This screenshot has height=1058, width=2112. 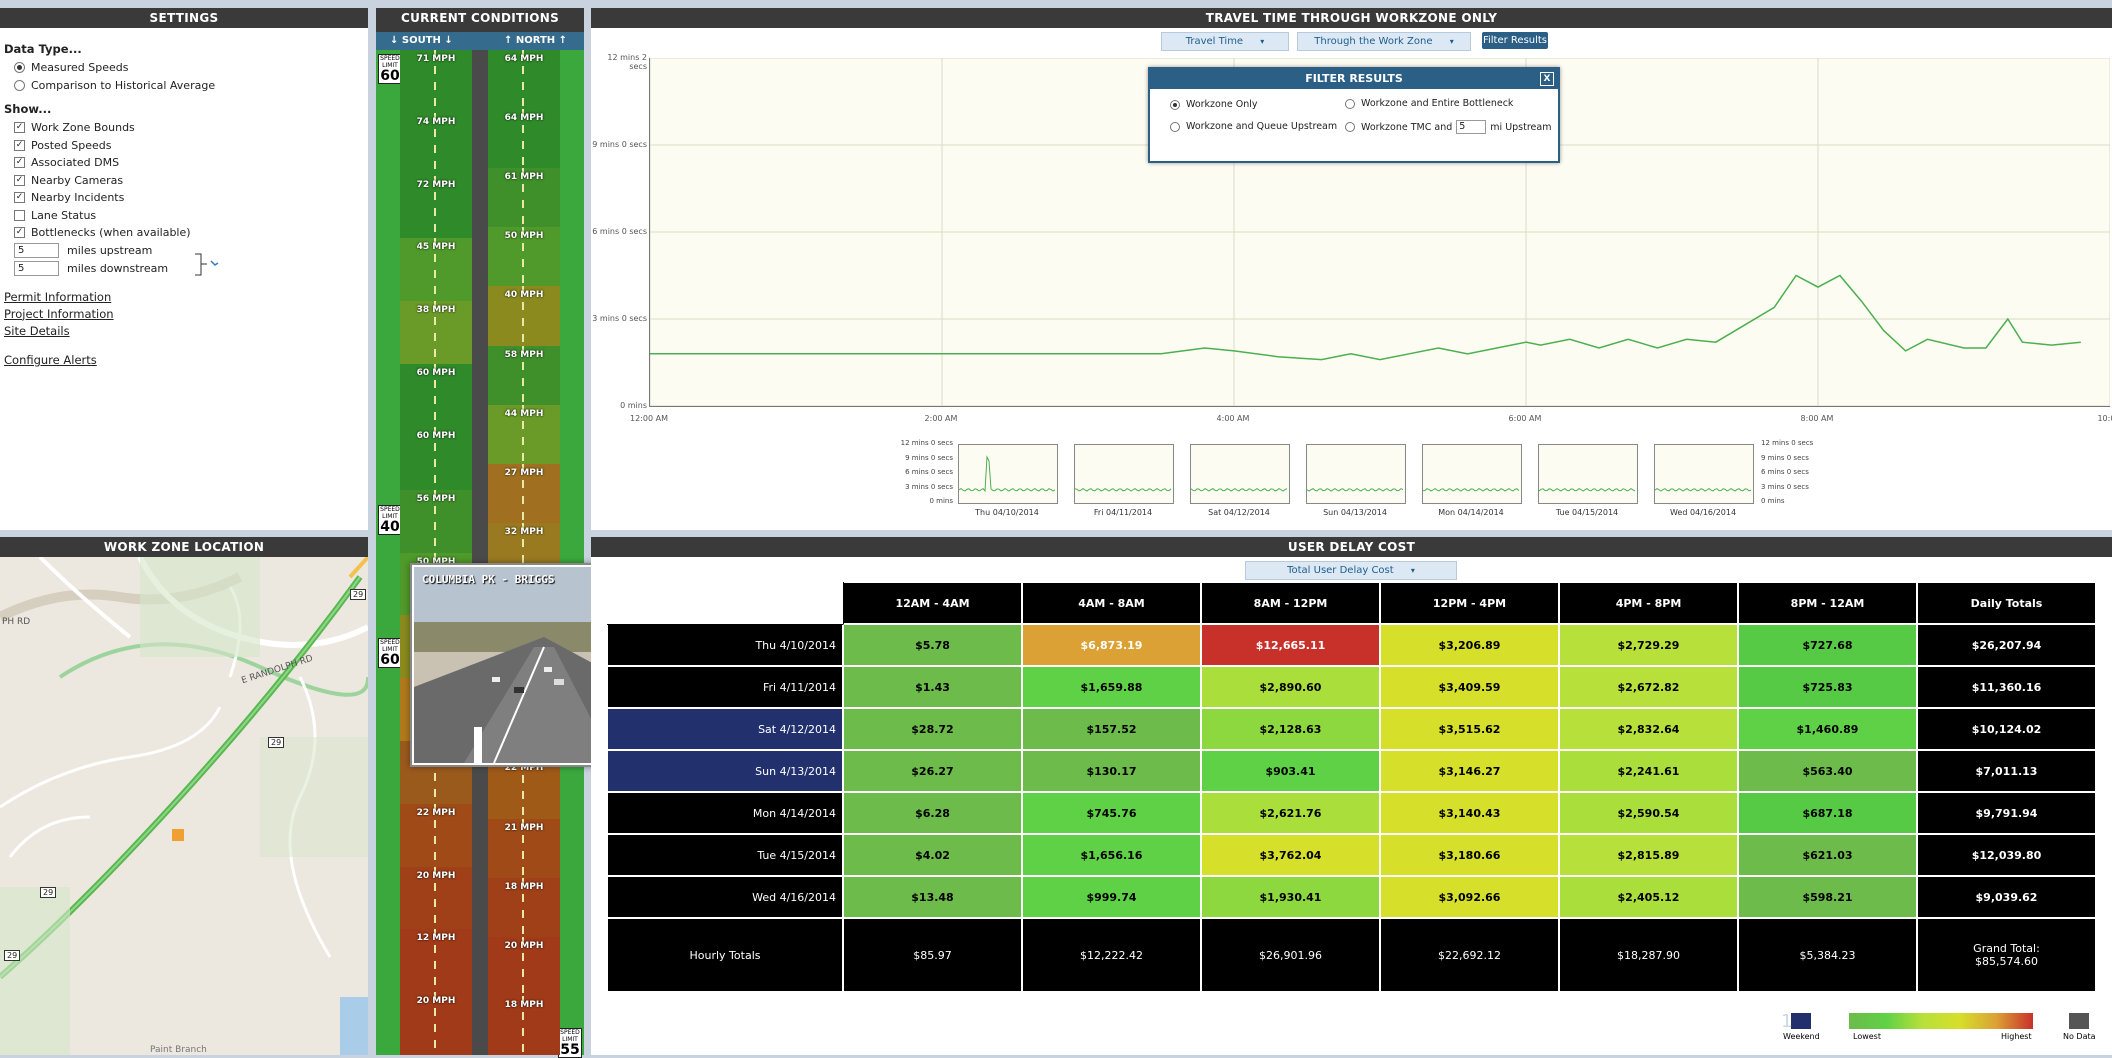 What do you see at coordinates (1648, 771) in the screenshot?
I see `delay-cost-cell: $2,241.61` at bounding box center [1648, 771].